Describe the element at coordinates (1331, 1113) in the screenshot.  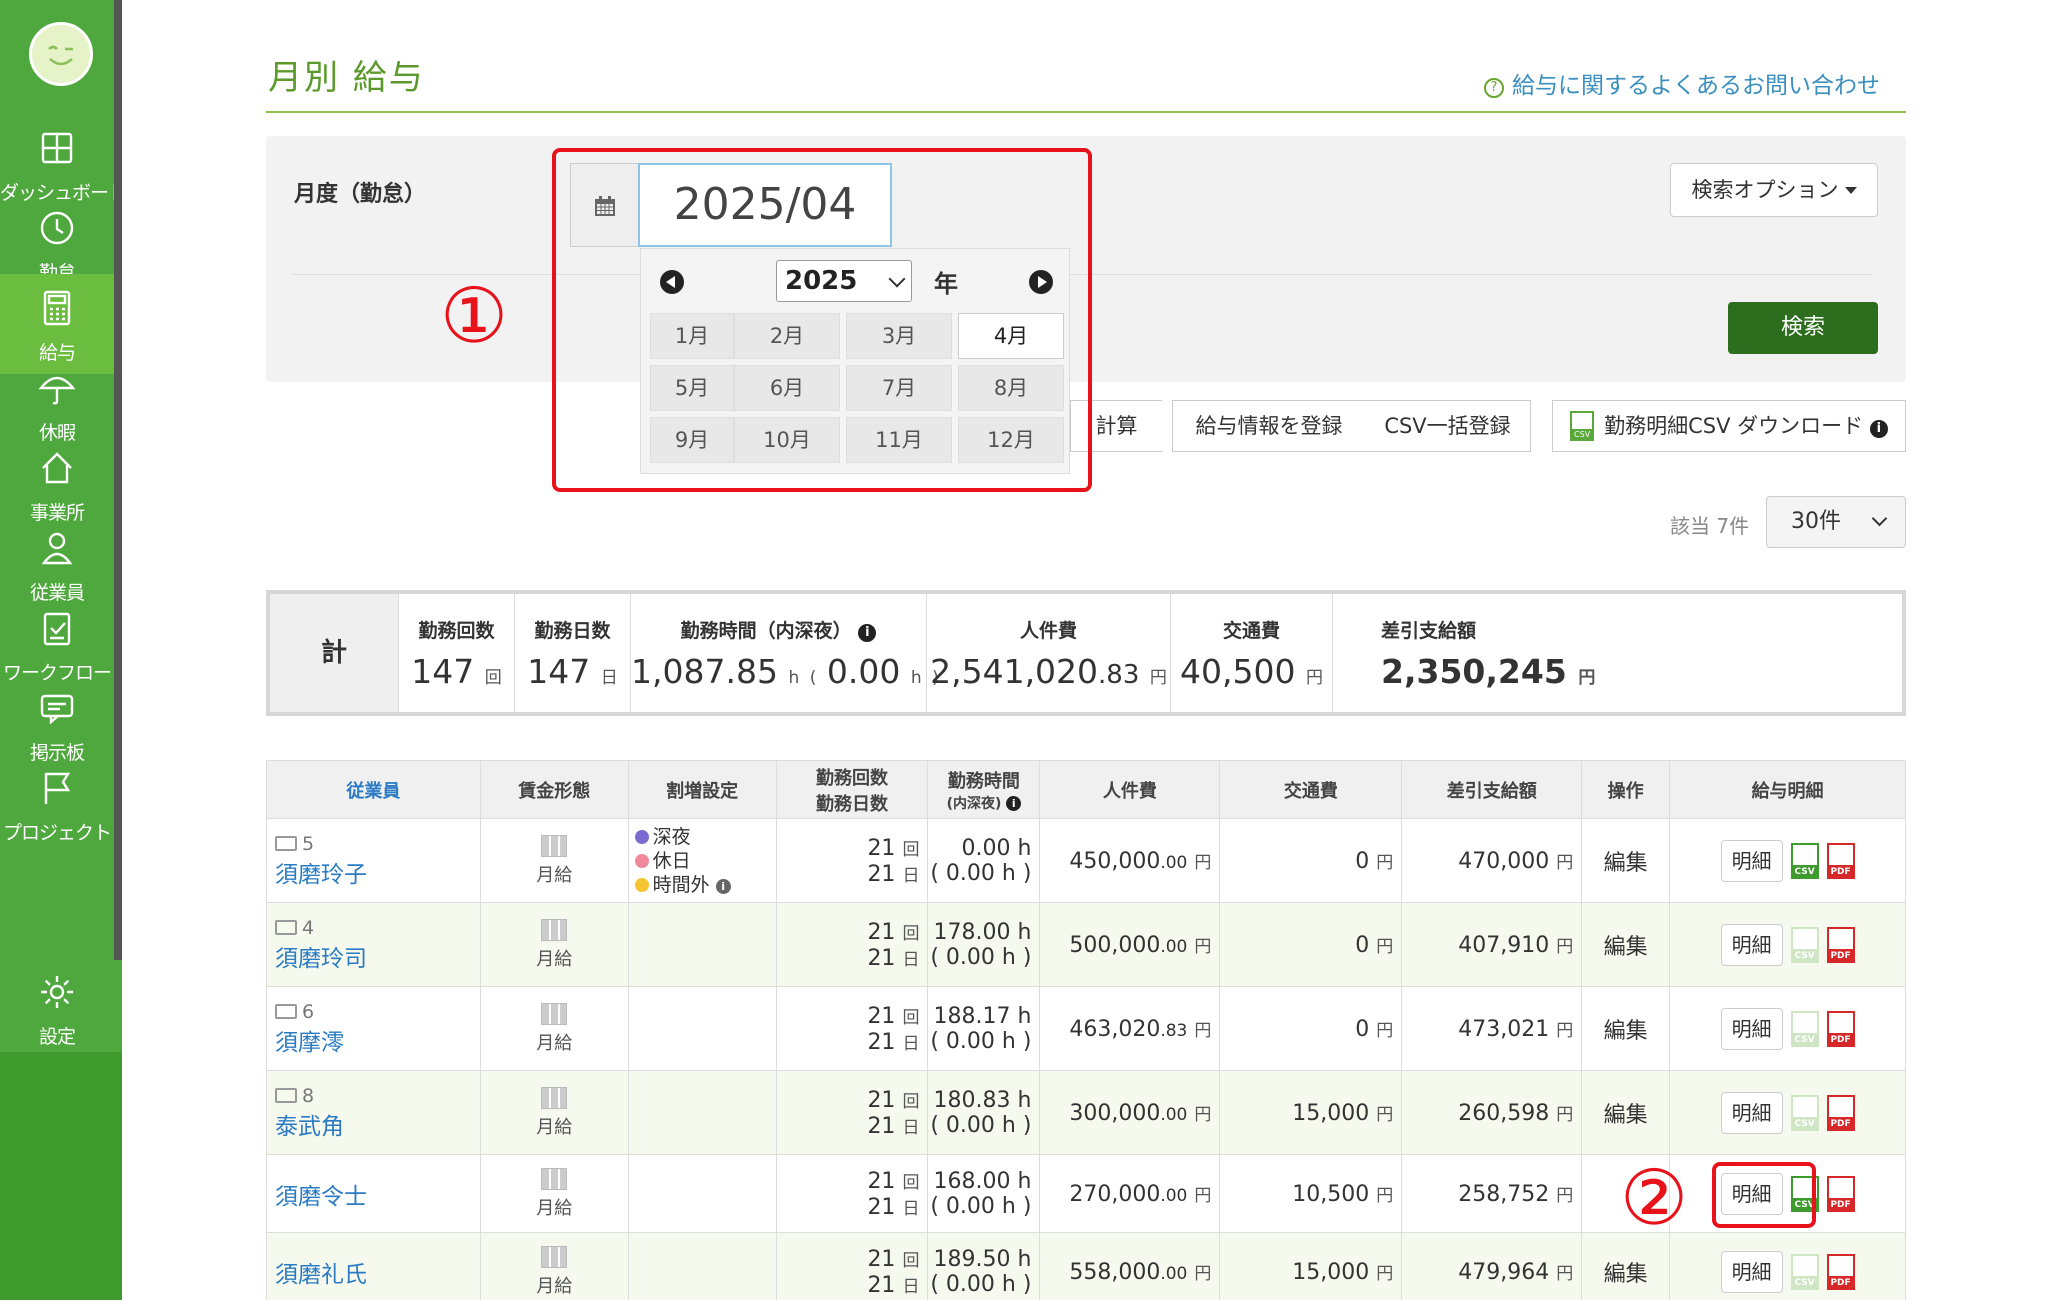
I see `transport-cost: 15,000` at that location.